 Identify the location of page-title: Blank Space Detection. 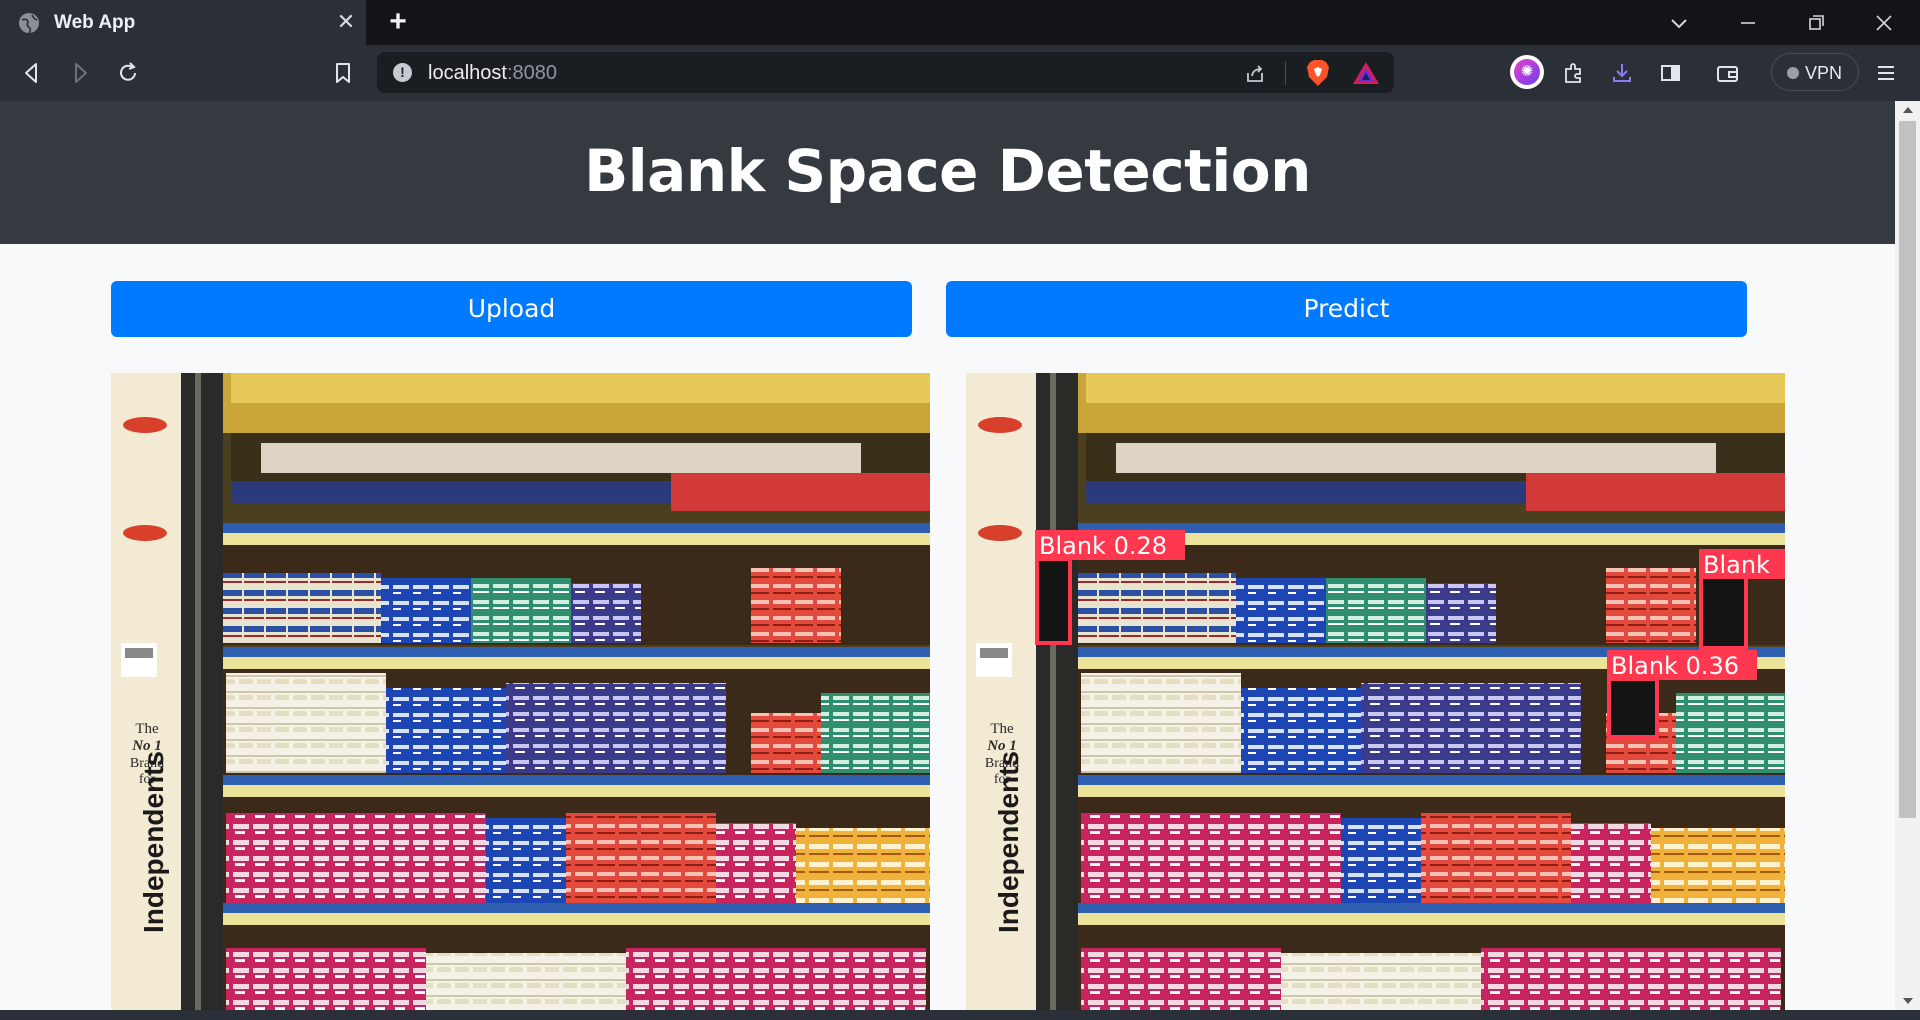
(947, 171).